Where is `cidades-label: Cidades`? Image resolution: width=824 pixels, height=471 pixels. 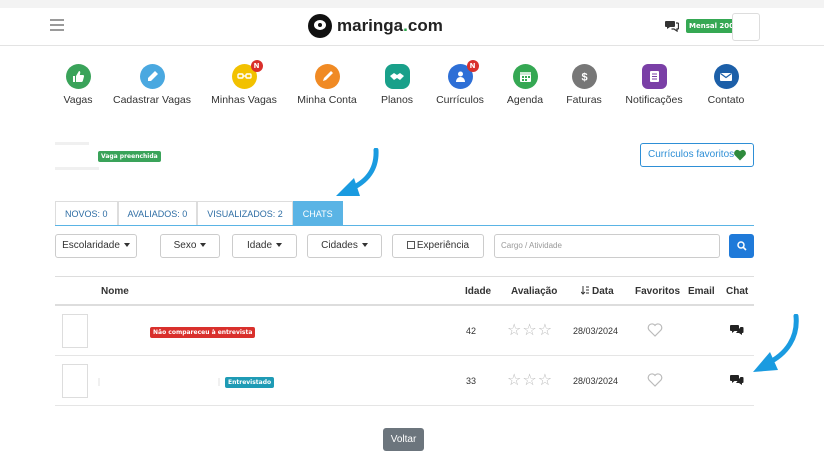 cidades-label: Cidades is located at coordinates (339, 245).